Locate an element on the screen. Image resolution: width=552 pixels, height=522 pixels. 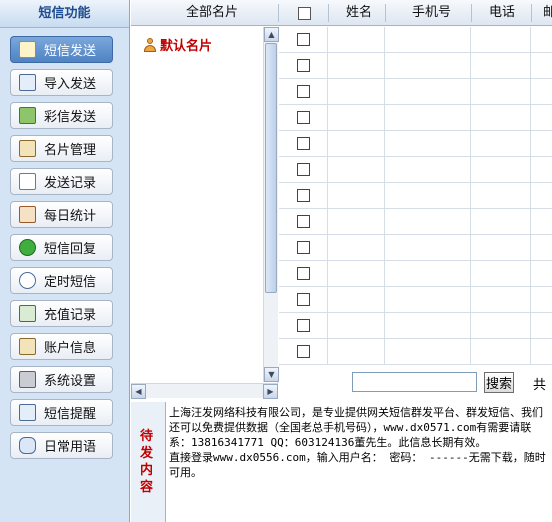
sidebar-item-label: 发送记录 is located at coordinates (70, 183).